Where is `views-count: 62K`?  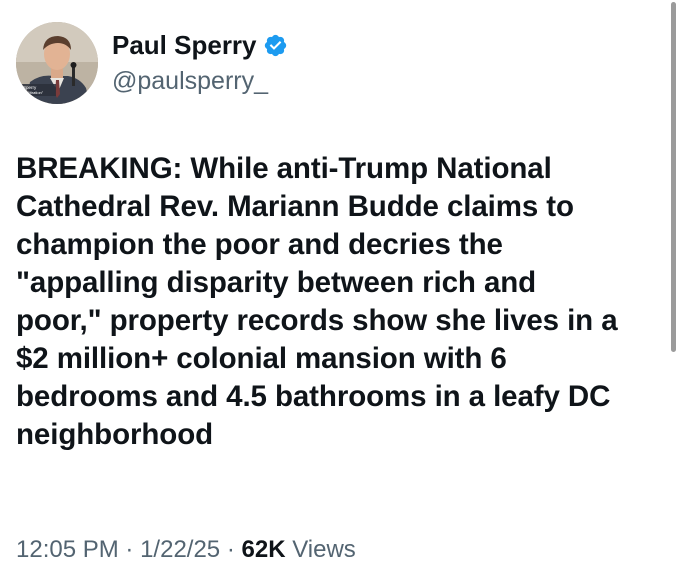 views-count: 62K is located at coordinates (264, 549).